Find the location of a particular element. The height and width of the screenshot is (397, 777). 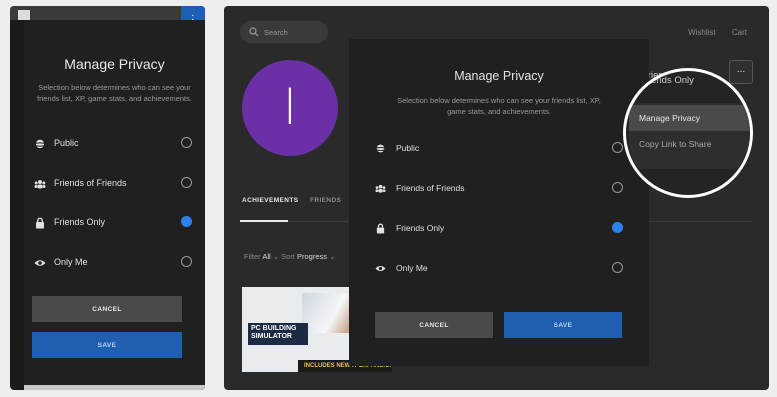

active-tab-indicator is located at coordinates (264, 221).